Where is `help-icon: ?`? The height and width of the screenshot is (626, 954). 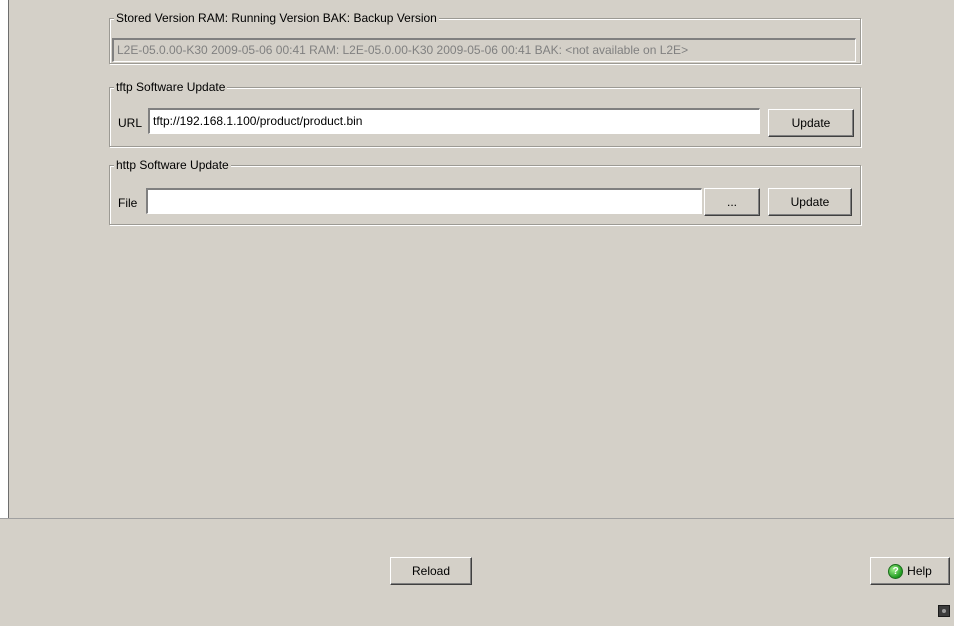
help-icon: ? is located at coordinates (896, 572).